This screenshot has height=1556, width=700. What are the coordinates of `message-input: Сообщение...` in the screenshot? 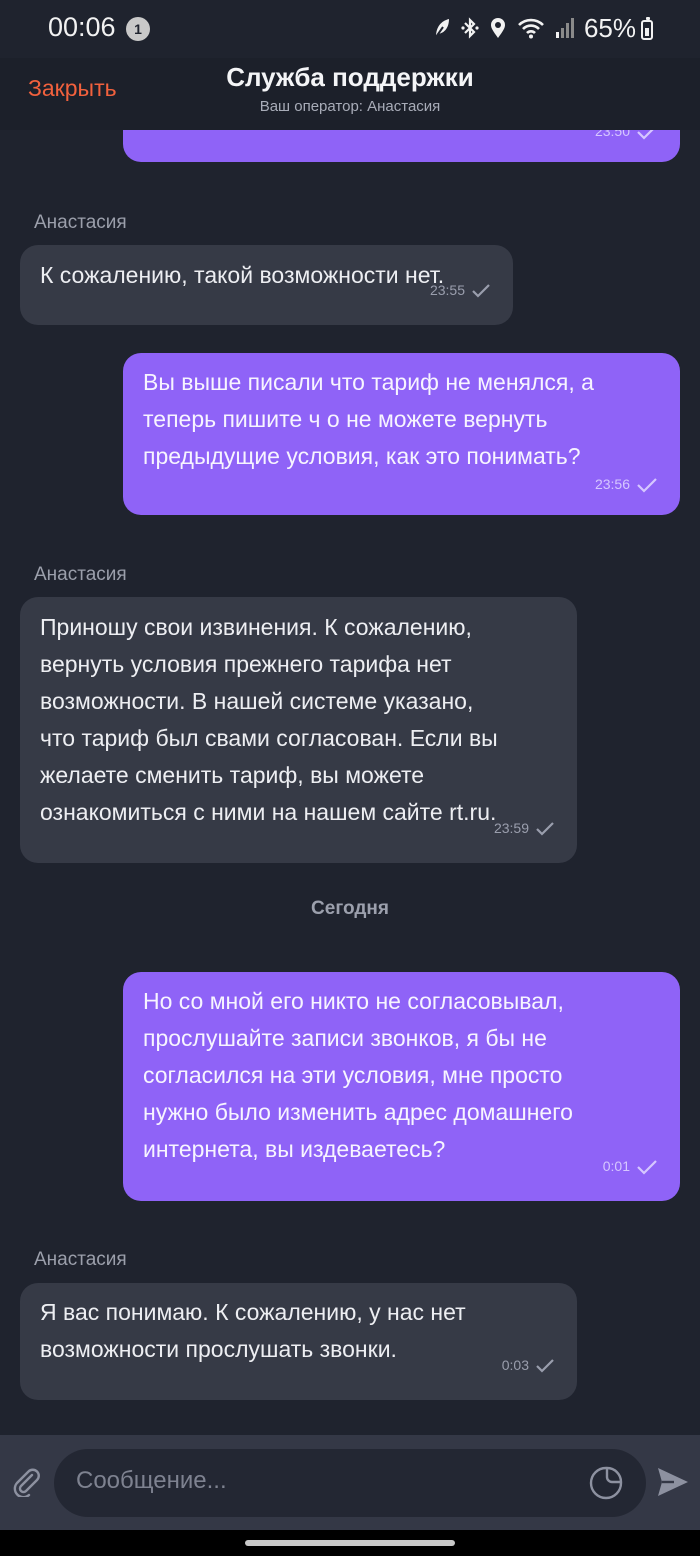 It's located at (350, 1483).